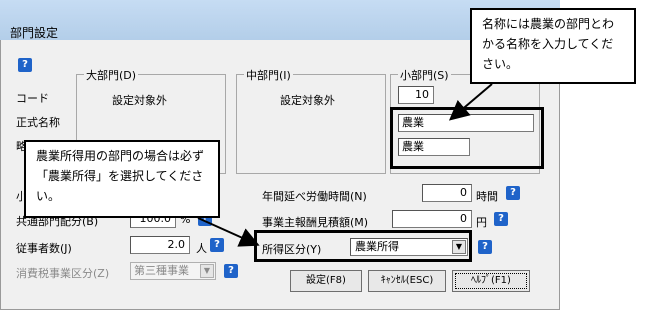 This screenshot has height=320, width=646. I want to click on name-callout-arrow, so click(470, 102).